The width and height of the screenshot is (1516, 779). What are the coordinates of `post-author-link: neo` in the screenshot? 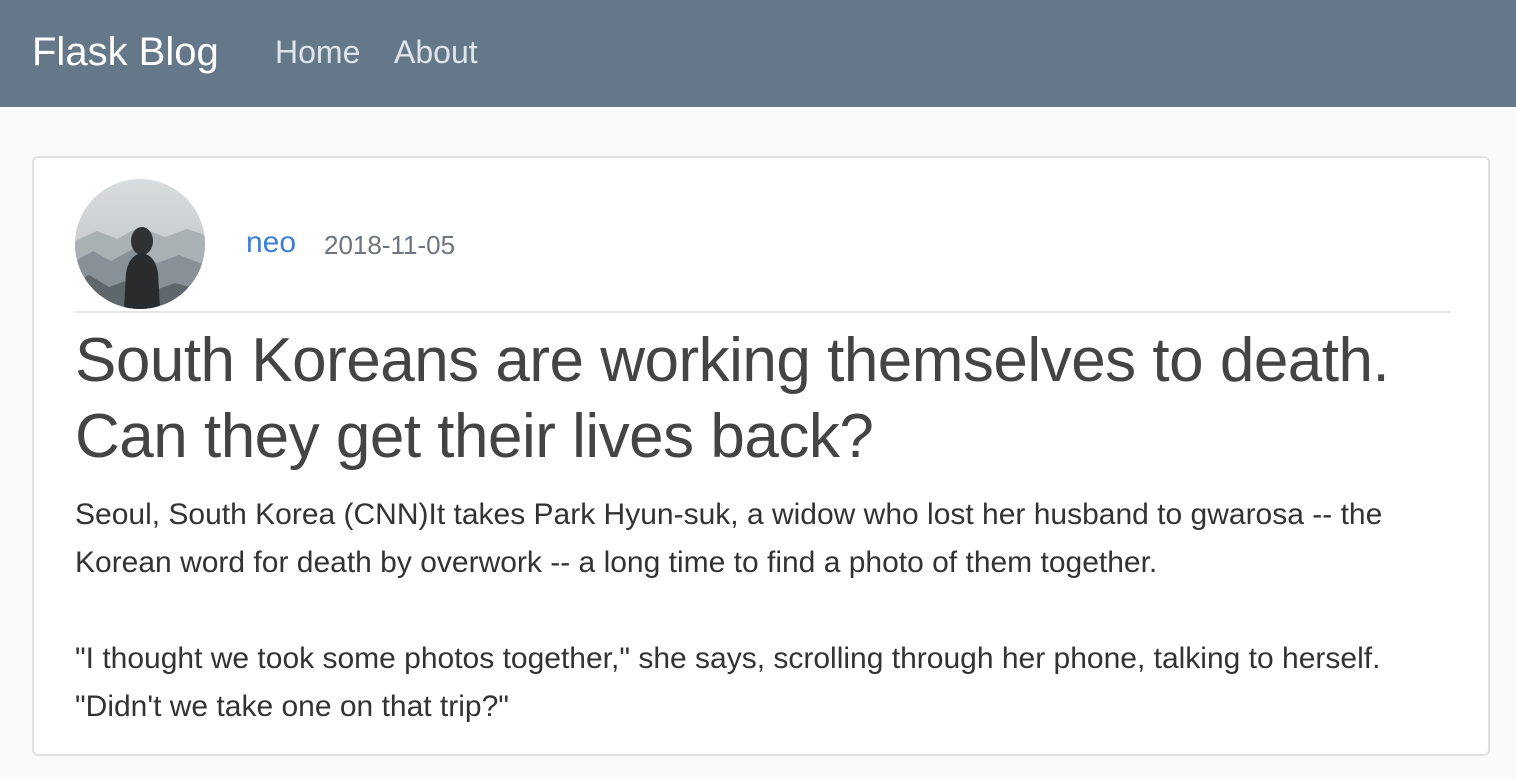 It's located at (271, 243).